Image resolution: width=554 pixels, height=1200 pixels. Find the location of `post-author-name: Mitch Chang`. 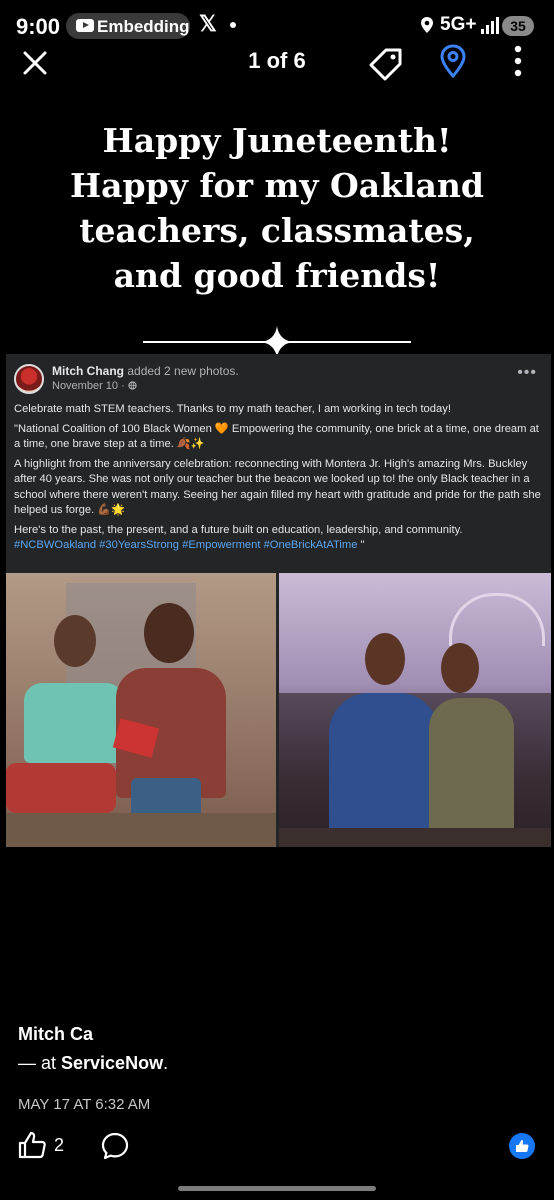

post-author-name: Mitch Chang is located at coordinates (88, 371).